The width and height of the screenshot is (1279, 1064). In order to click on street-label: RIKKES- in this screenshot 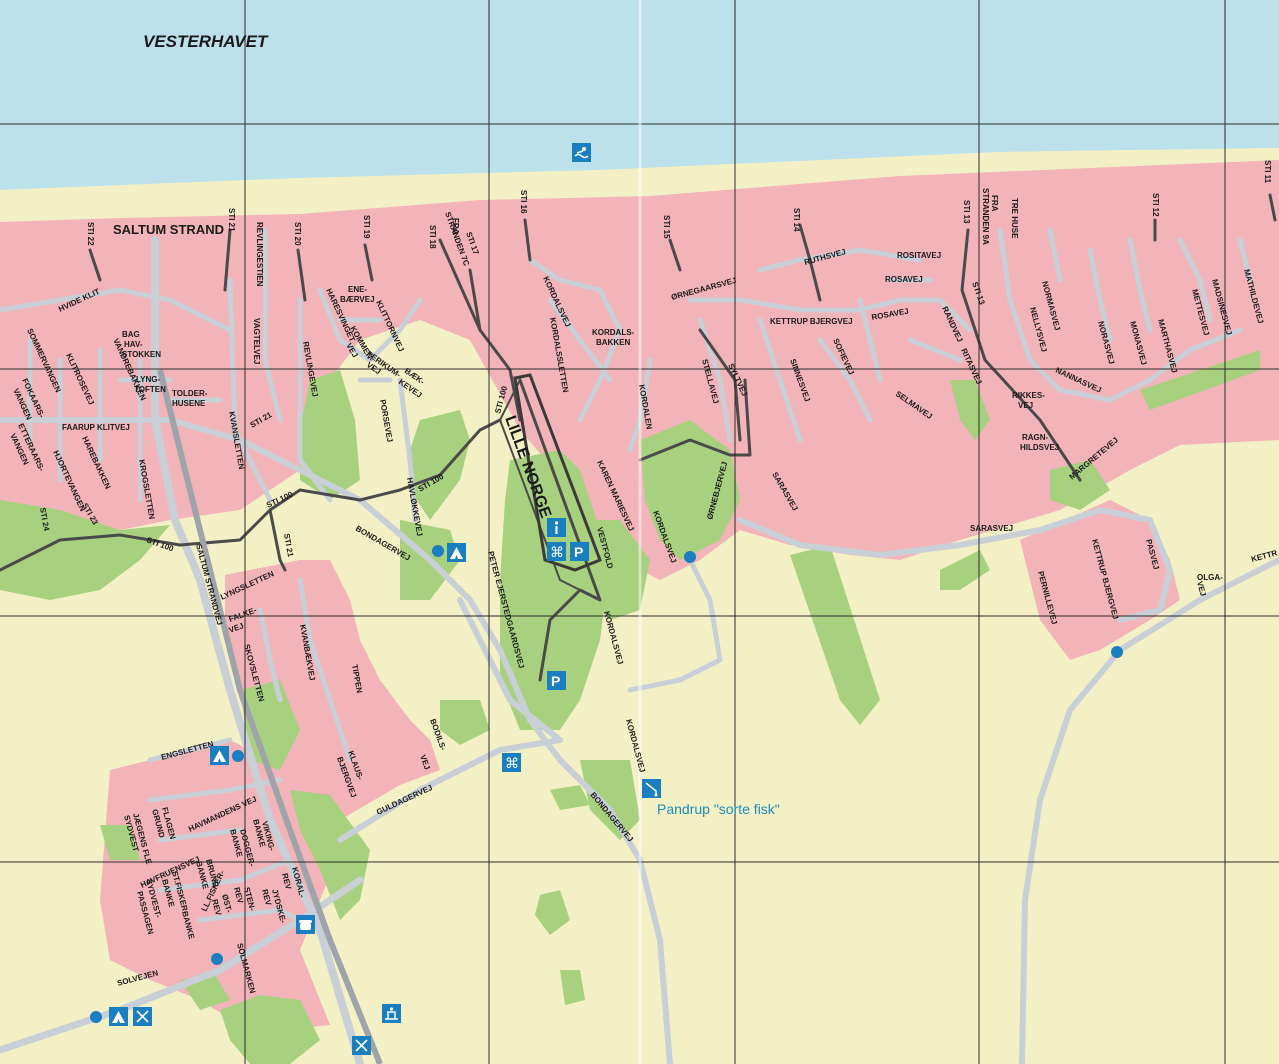, I will do `click(1028, 395)`.